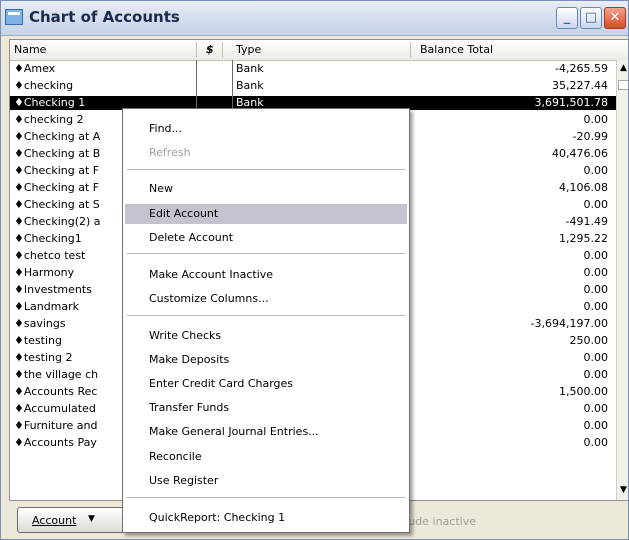 Image resolution: width=629 pixels, height=540 pixels. I want to click on title-bar: Chart of Accounts _ □ ✕, so click(314, 18).